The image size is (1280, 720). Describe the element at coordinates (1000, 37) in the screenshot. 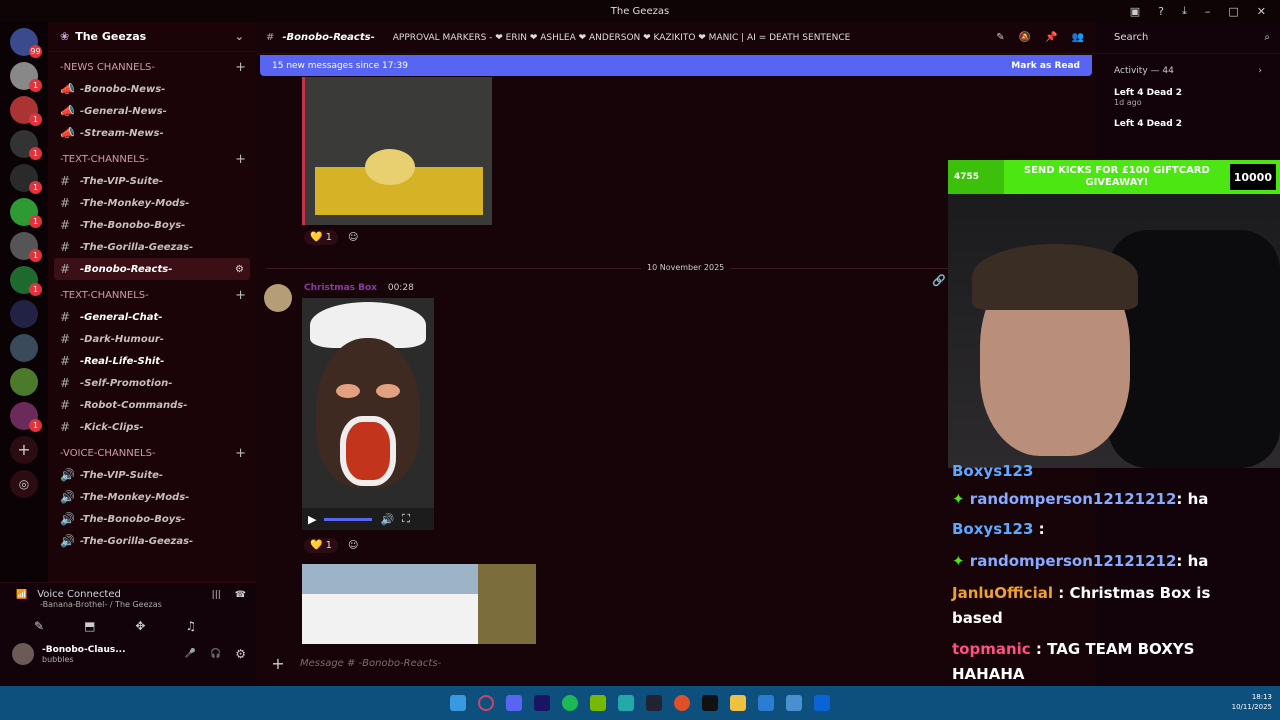

I see `threads-icon: ✎` at that location.